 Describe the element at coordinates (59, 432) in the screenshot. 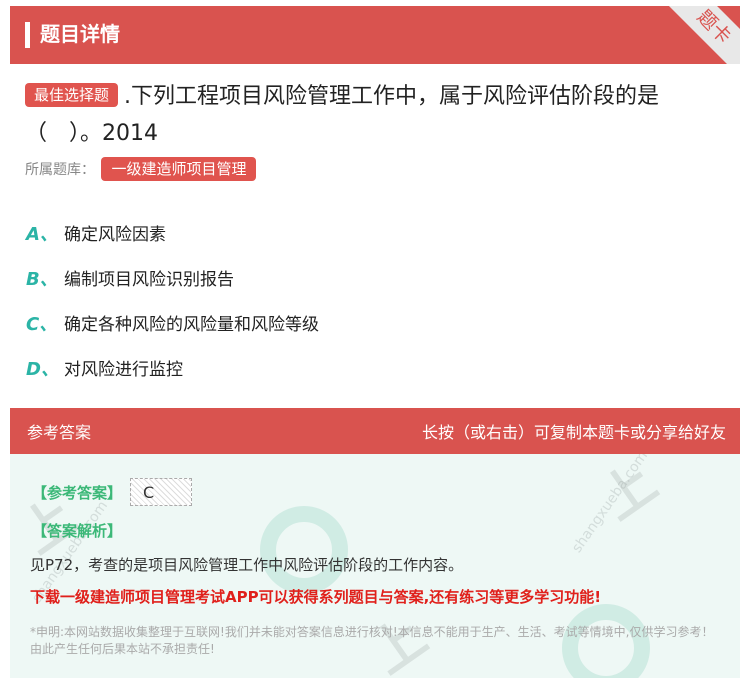

I see `answer-section-title: 参考答案` at that location.